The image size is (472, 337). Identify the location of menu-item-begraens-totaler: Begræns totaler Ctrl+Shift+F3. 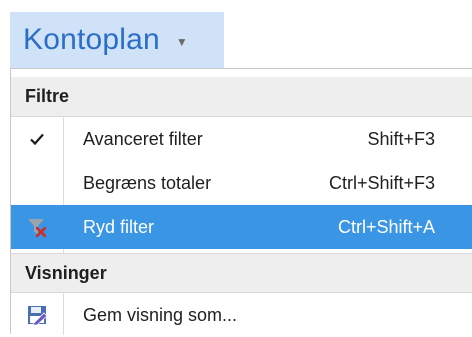
(241, 183).